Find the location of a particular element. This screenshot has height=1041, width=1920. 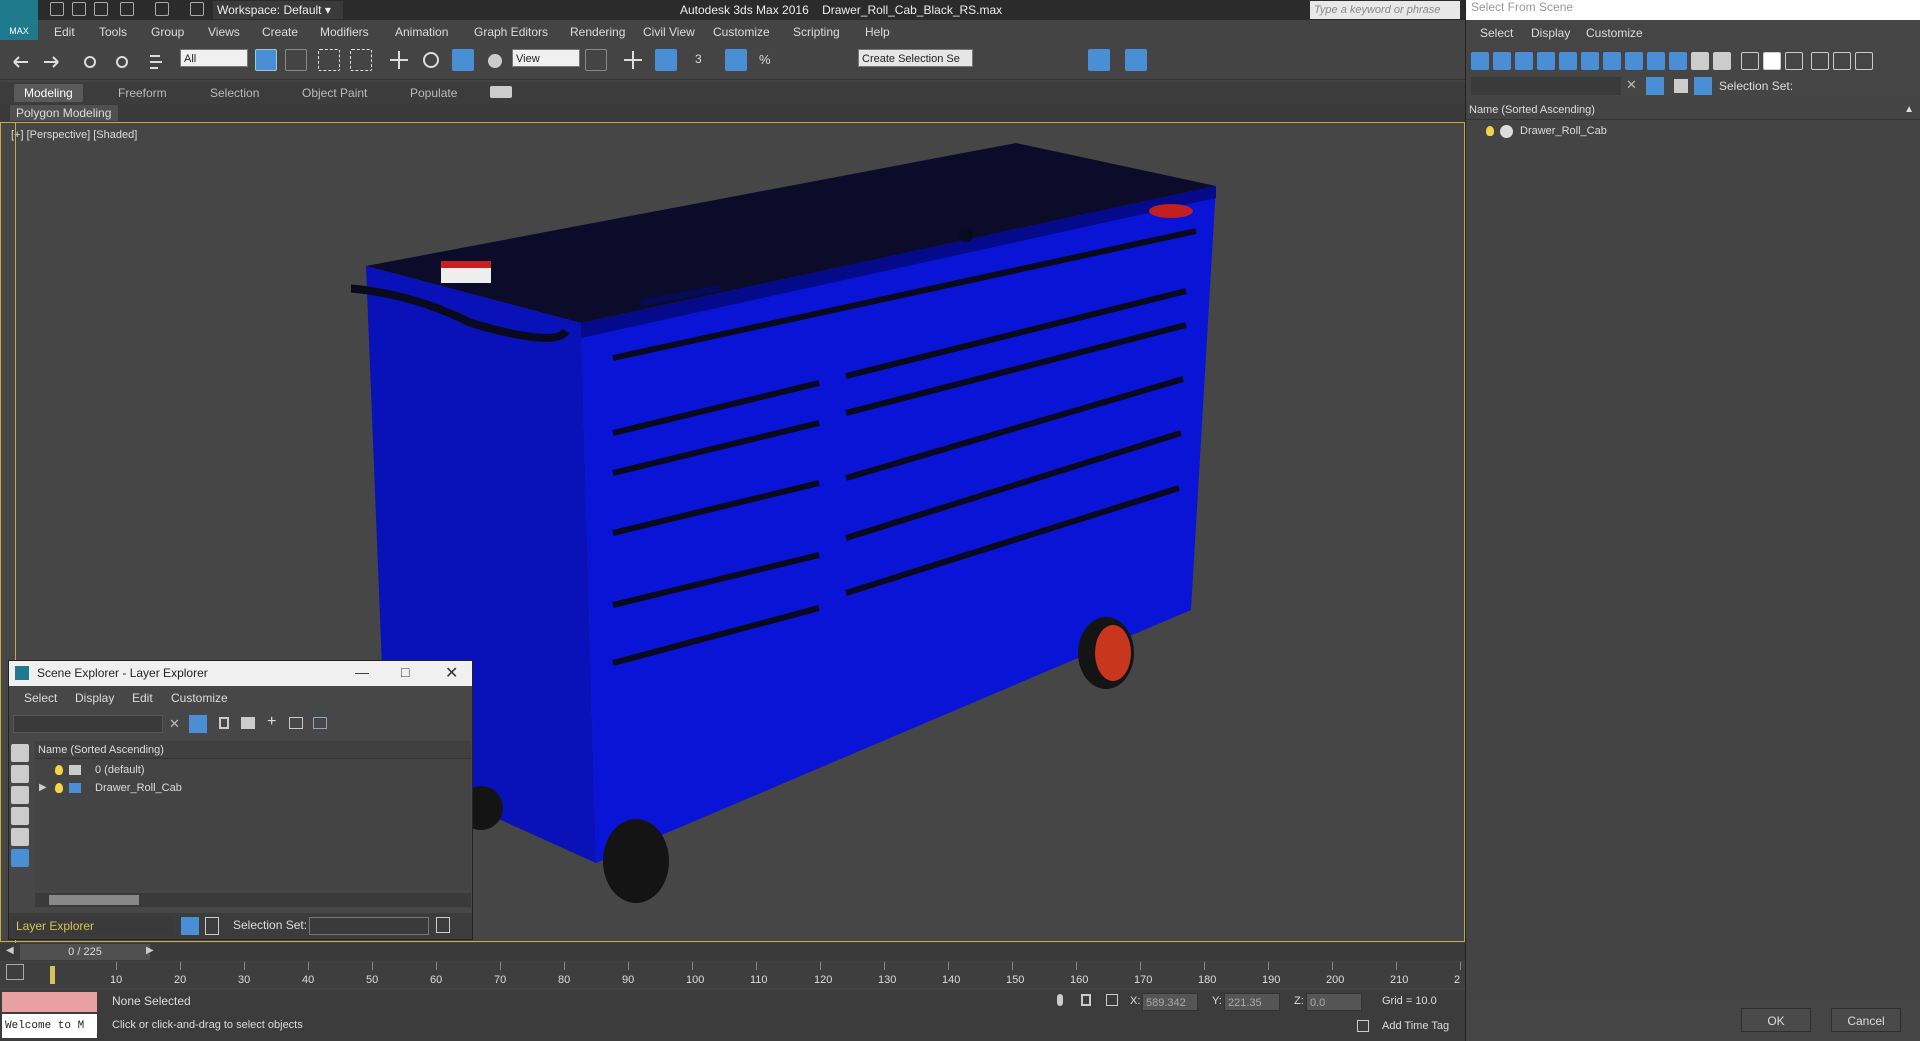

select-manipulate-icon is located at coordinates (633, 60).